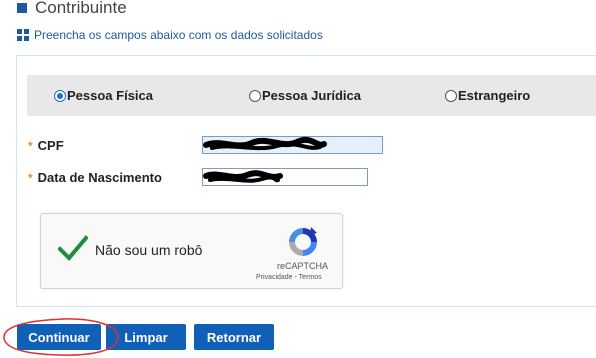  I want to click on cpf-label: * CPF, so click(46, 145).